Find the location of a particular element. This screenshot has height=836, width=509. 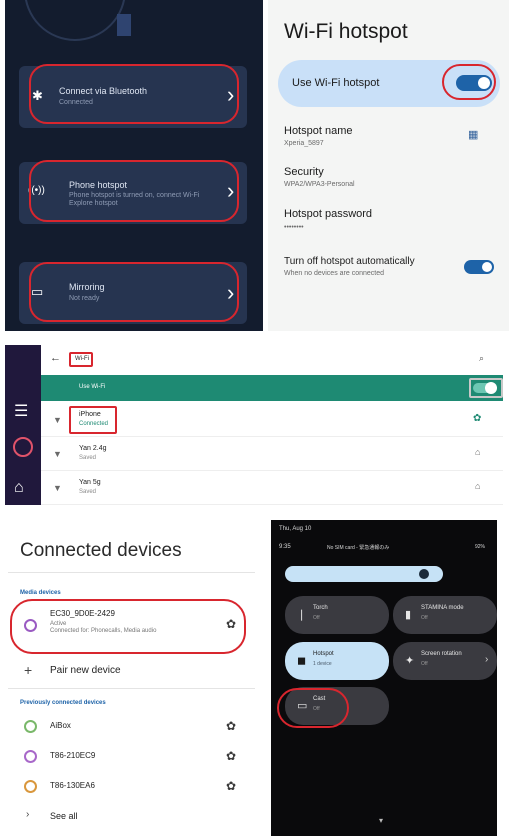

drag-handle-icon: ▾ is located at coordinates (381, 820).